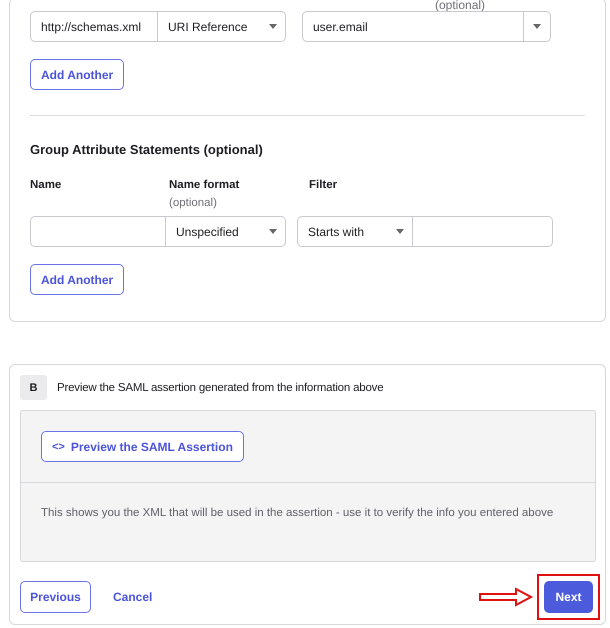 This screenshot has width=610, height=628. Describe the element at coordinates (33, 387) in the screenshot. I see `step-badge: B` at that location.